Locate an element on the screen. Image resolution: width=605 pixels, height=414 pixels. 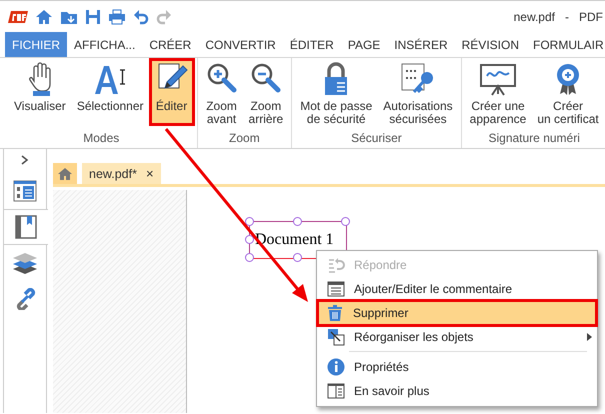
bookmark-book-icon is located at coordinates (26, 227).